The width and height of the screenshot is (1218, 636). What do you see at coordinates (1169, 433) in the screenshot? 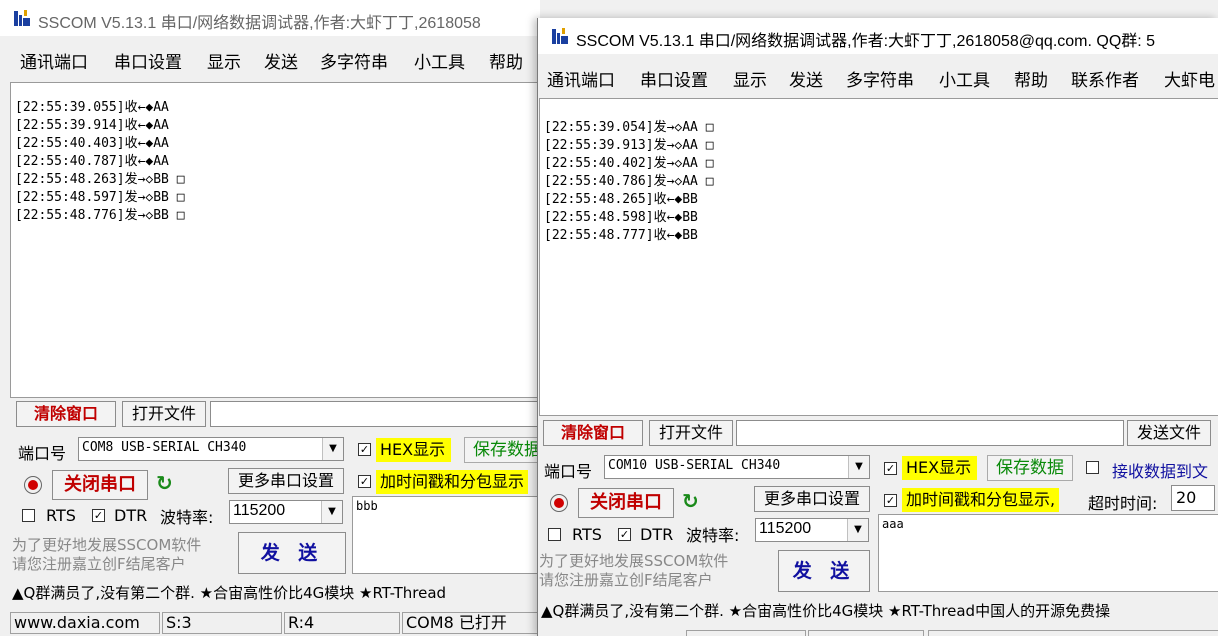
I see `send-file-button: 发送文件` at bounding box center [1169, 433].